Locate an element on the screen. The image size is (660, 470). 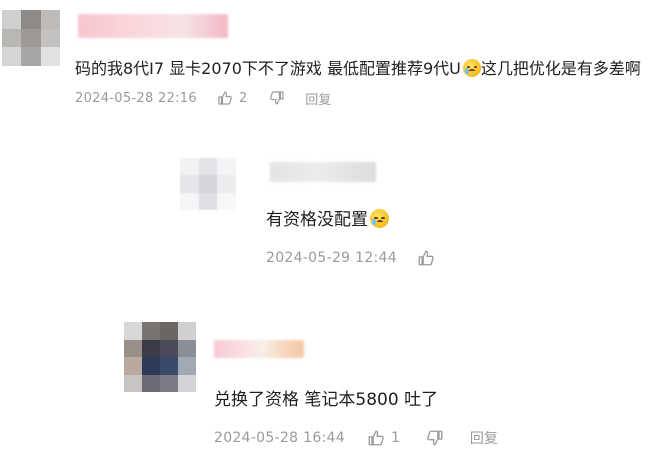
comment-text-main: 有资格没配置 is located at coordinates (317, 220).